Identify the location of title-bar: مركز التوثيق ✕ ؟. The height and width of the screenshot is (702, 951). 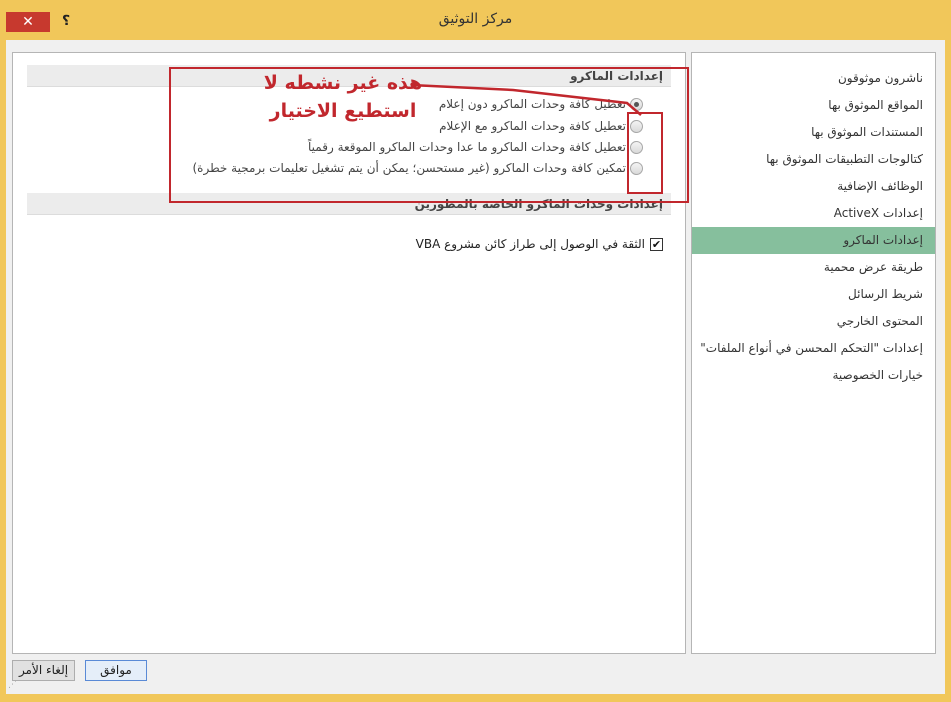
(475, 20).